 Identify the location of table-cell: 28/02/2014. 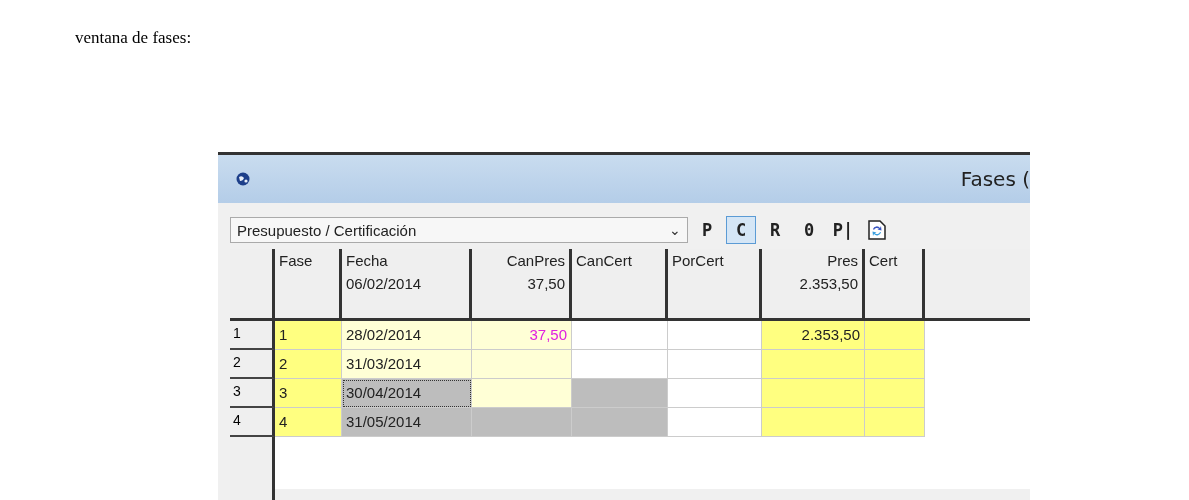
(407, 335).